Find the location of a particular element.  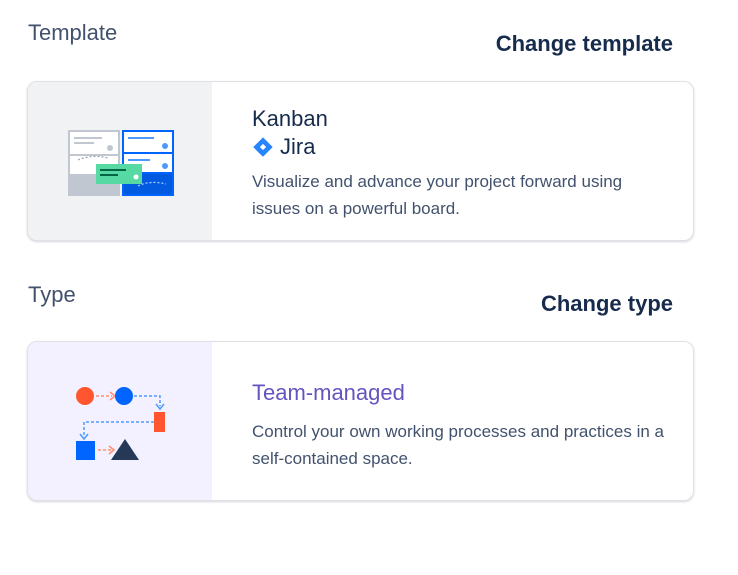

product-row: Jira is located at coordinates (462, 147).